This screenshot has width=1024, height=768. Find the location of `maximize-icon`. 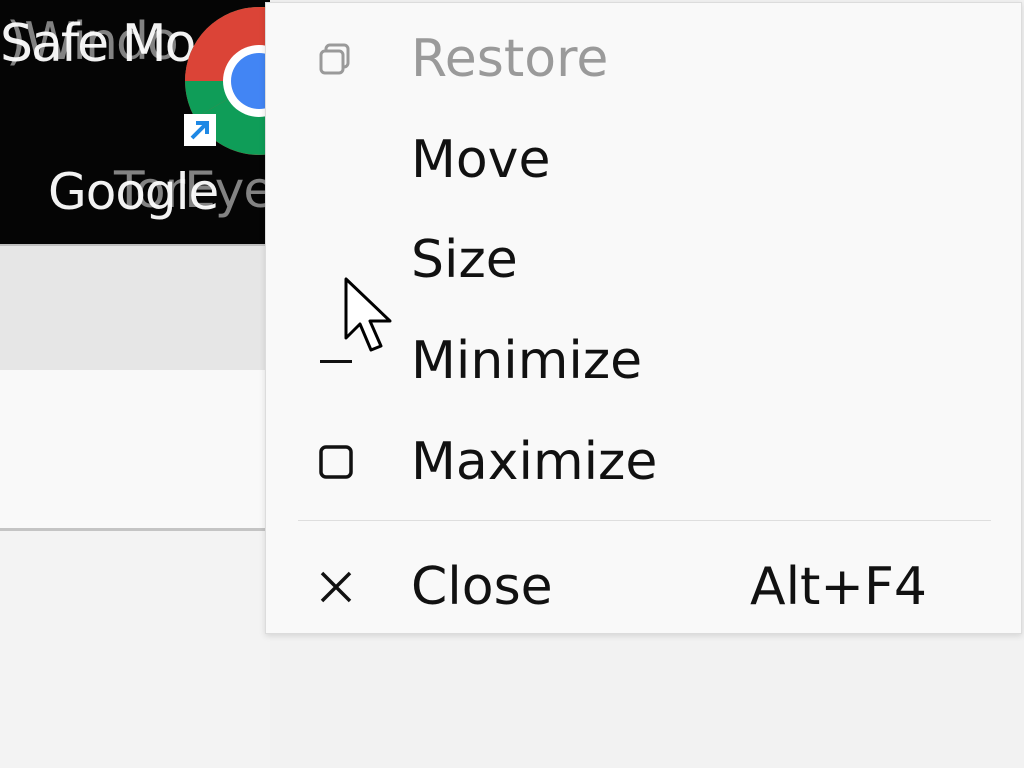

maximize-icon is located at coordinates (336, 462).